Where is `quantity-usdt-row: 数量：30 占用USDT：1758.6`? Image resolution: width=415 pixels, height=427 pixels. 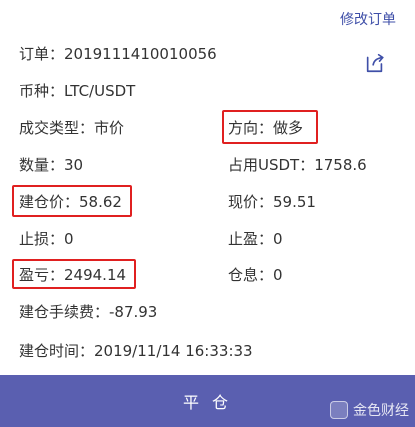 quantity-usdt-row: 数量：30 占用USDT：1758.6 is located at coordinates (207, 167).